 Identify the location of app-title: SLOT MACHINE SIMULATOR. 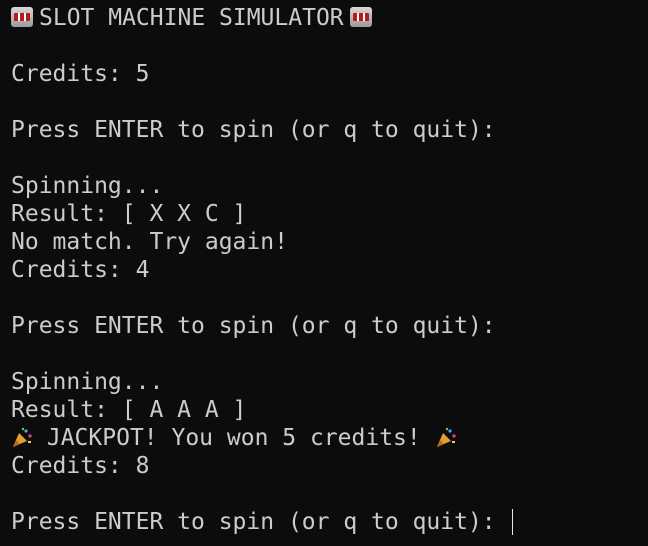
(191, 18).